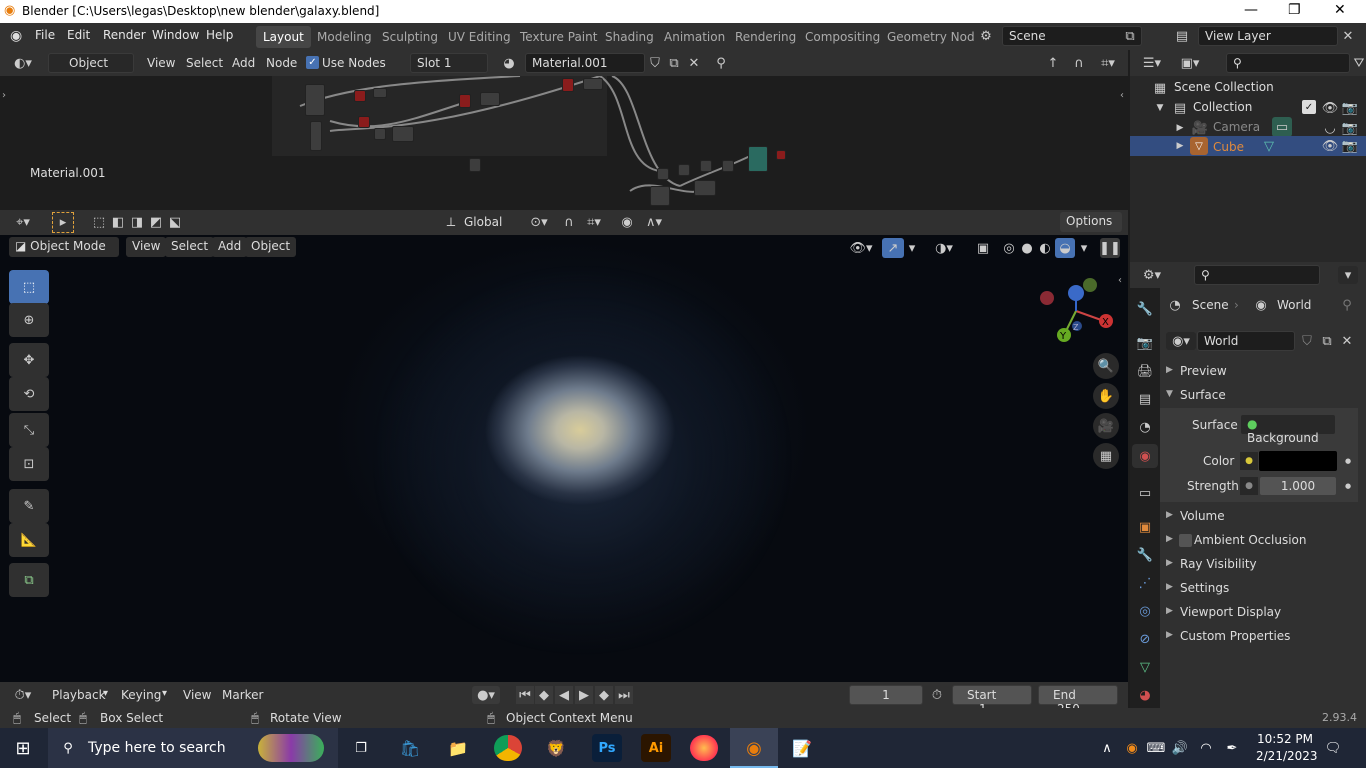 This screenshot has height=768, width=1366. What do you see at coordinates (1145, 583) in the screenshot?
I see `particles-tab-icon: ⋰` at bounding box center [1145, 583].